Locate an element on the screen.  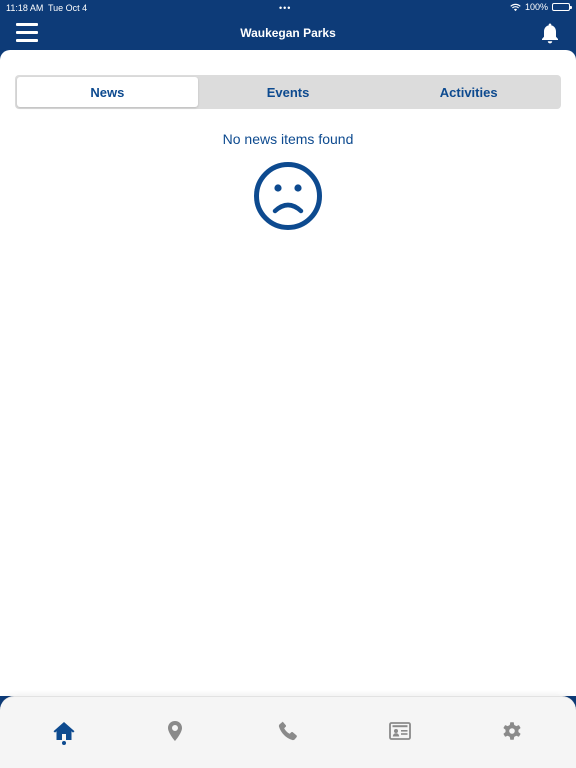
empty-state-message: No news items found is located at coordinates (288, 139).